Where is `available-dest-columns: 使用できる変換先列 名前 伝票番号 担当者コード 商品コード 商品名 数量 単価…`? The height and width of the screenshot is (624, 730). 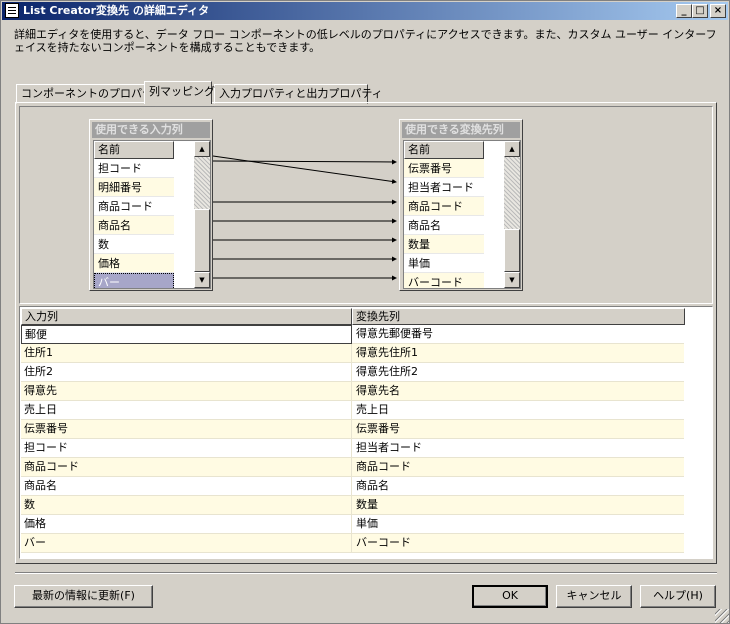
available-dest-columns: 使用できる変換先列 名前 伝票番号 担当者コード 商品コード 商品名 数量 単価… is located at coordinates (461, 205).